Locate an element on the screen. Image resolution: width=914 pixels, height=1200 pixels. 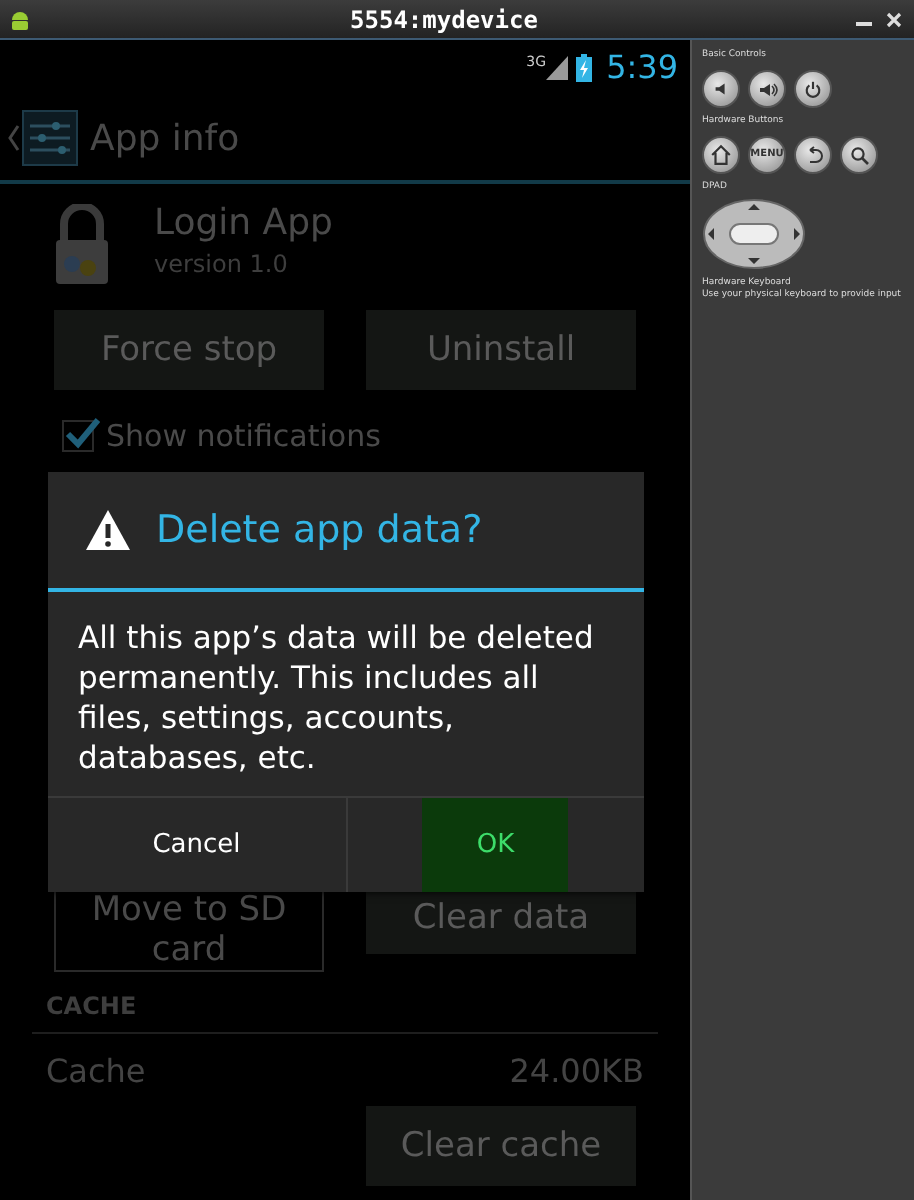
screen-title: App info is located at coordinates (165, 139).